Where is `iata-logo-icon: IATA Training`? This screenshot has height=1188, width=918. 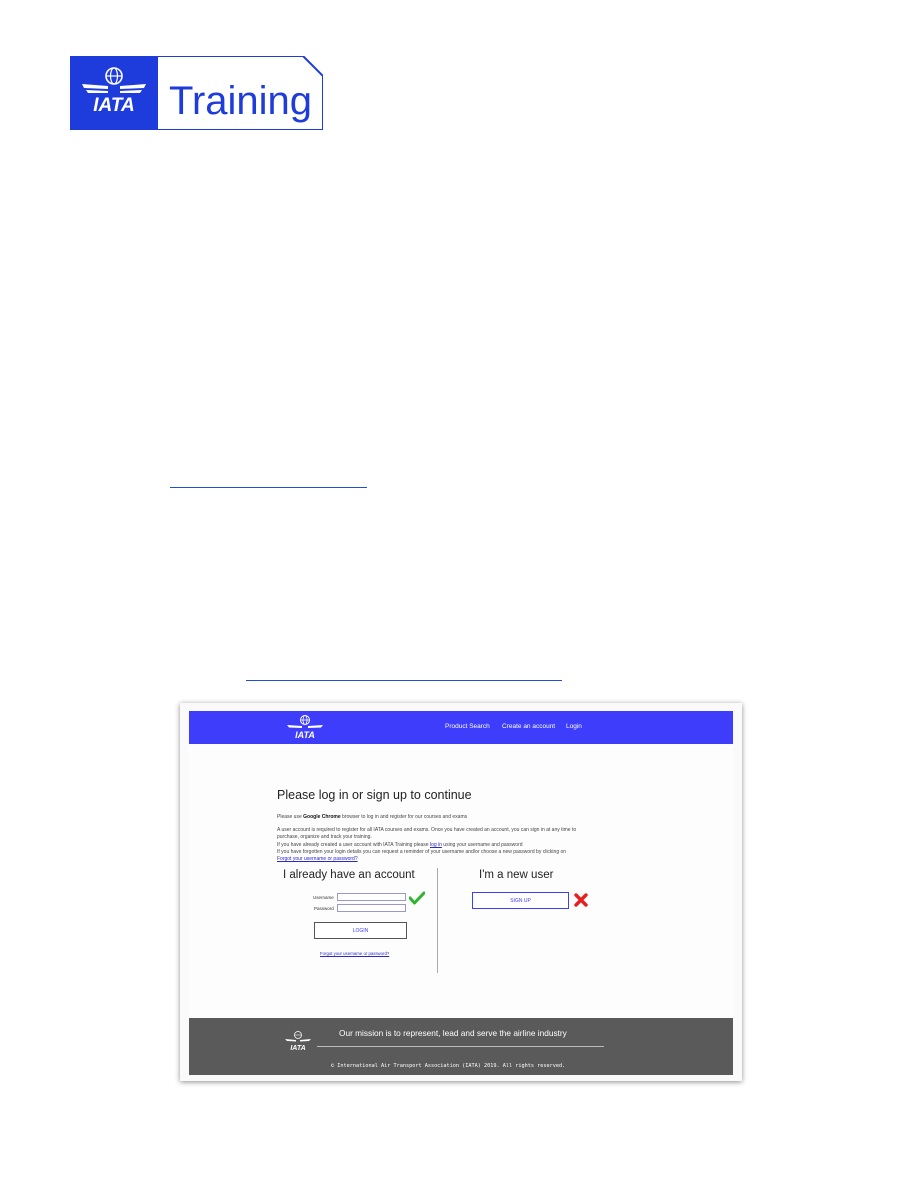 iata-logo-icon: IATA Training is located at coordinates (196, 93).